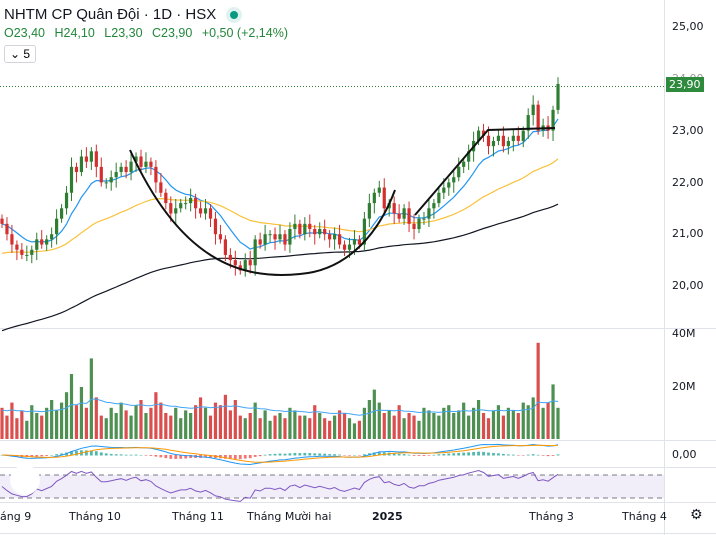 This screenshot has height=535, width=716. I want to click on time-label: Tháng 4, so click(644, 516).